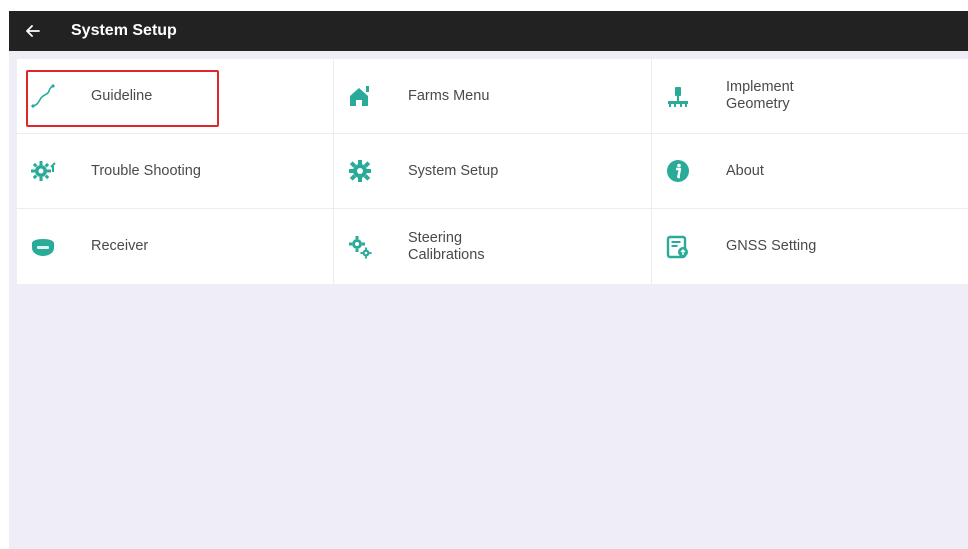 This screenshot has width=968, height=549. Describe the element at coordinates (120, 246) in the screenshot. I see `menu-item-label: Receiver` at that location.